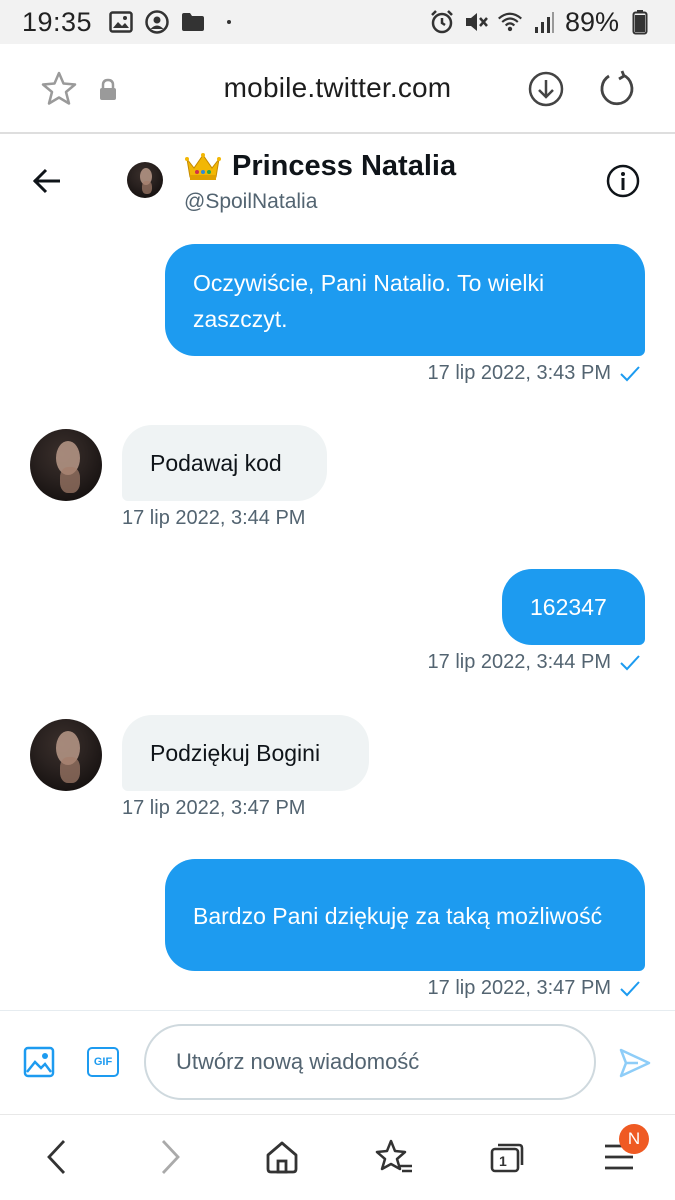 The image size is (675, 1200). Describe the element at coordinates (634, 1139) in the screenshot. I see `menu-badge: N` at that location.